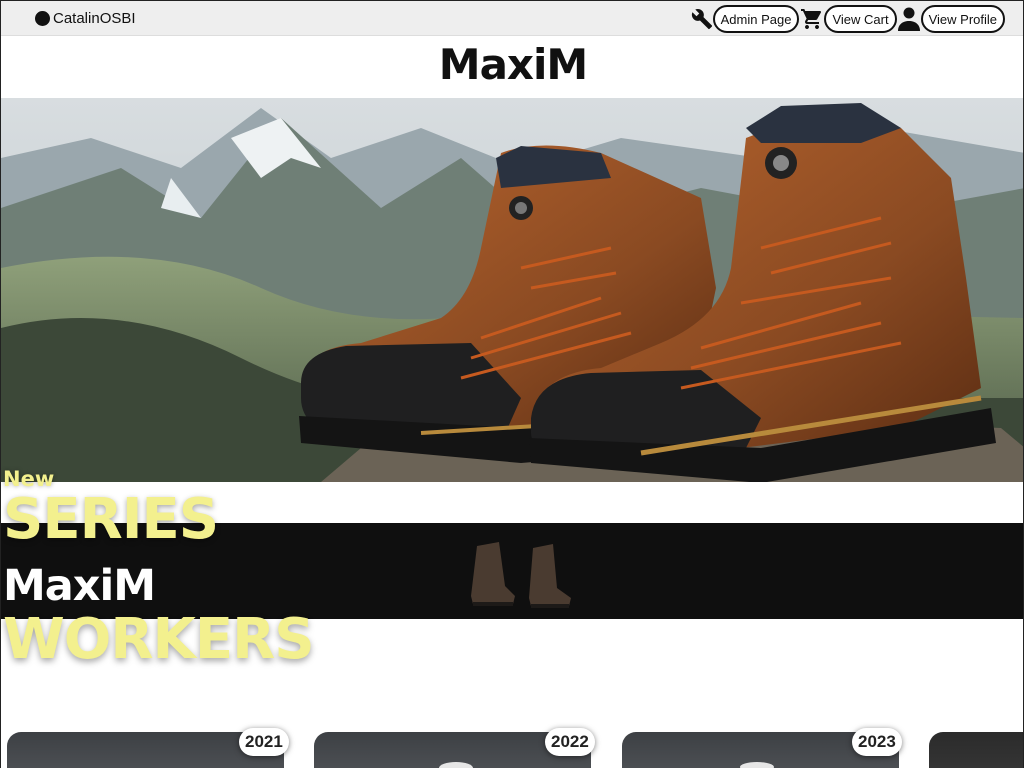  What do you see at coordinates (812, 19) in the screenshot?
I see `cart-icon` at bounding box center [812, 19].